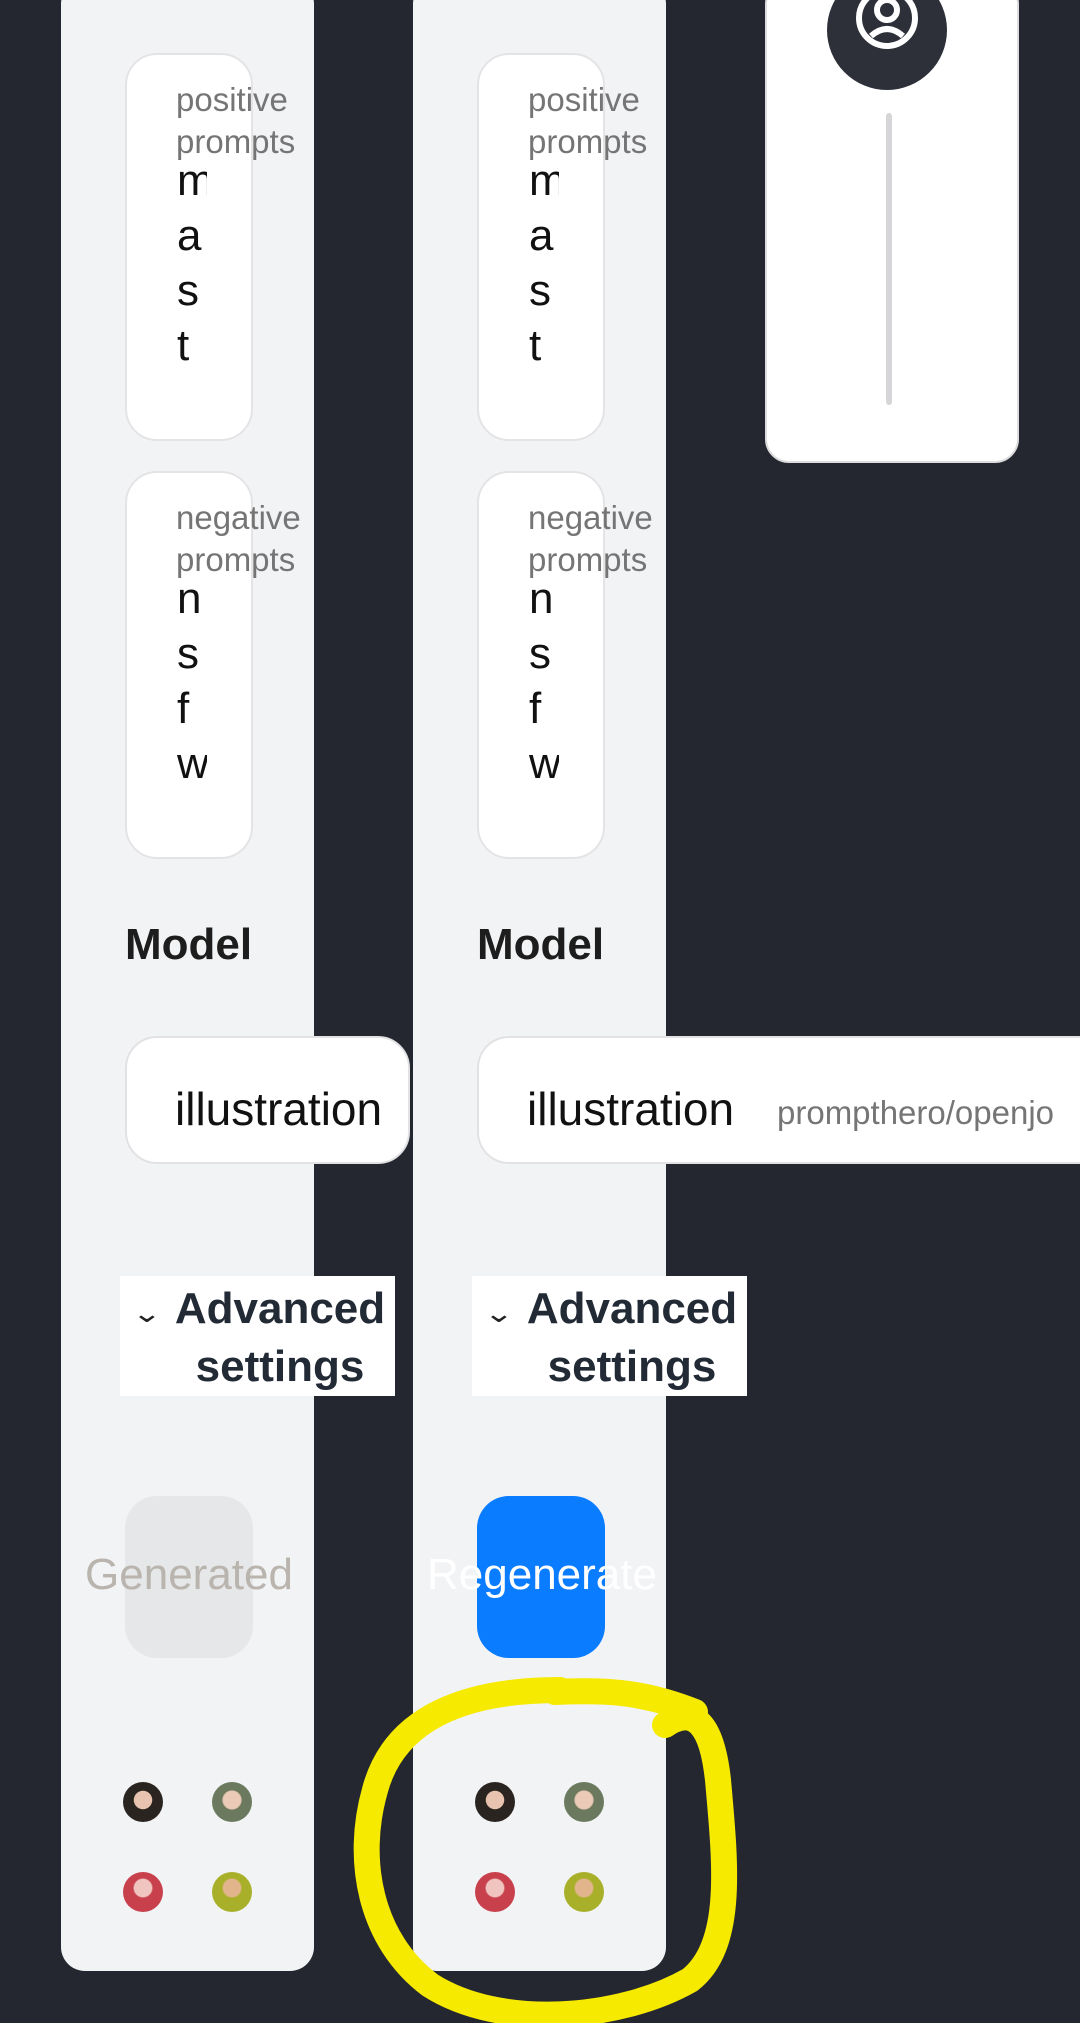 The width and height of the screenshot is (1080, 2023). Describe the element at coordinates (887, 24) in the screenshot. I see `user-circle-icon` at that location.